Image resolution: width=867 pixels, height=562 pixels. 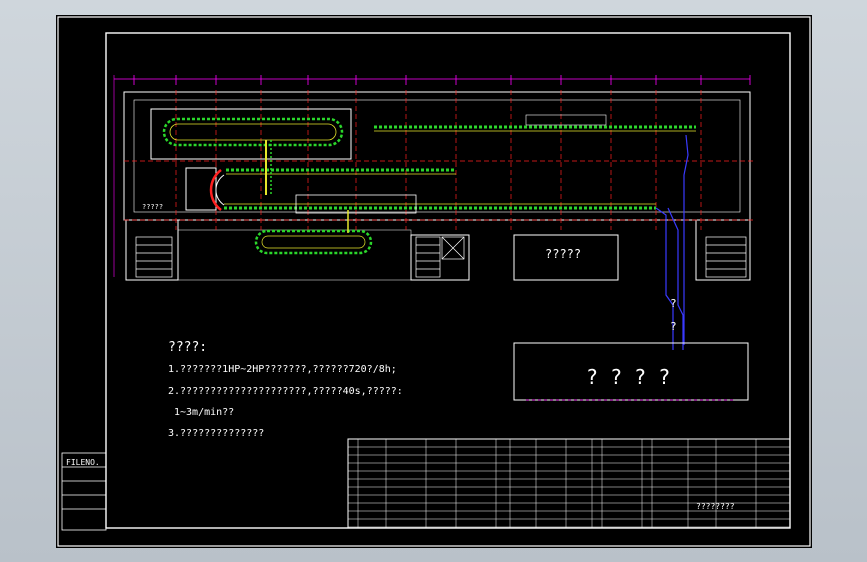 I want to click on notes-line-3: 1~3m/min??, so click(x=204, y=412).